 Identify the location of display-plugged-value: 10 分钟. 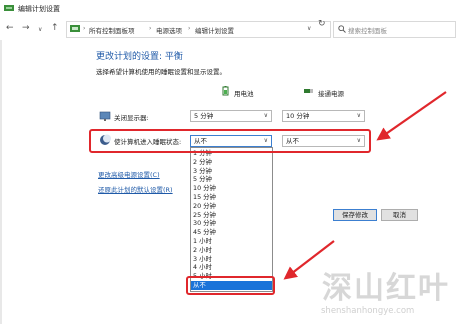
(298, 116).